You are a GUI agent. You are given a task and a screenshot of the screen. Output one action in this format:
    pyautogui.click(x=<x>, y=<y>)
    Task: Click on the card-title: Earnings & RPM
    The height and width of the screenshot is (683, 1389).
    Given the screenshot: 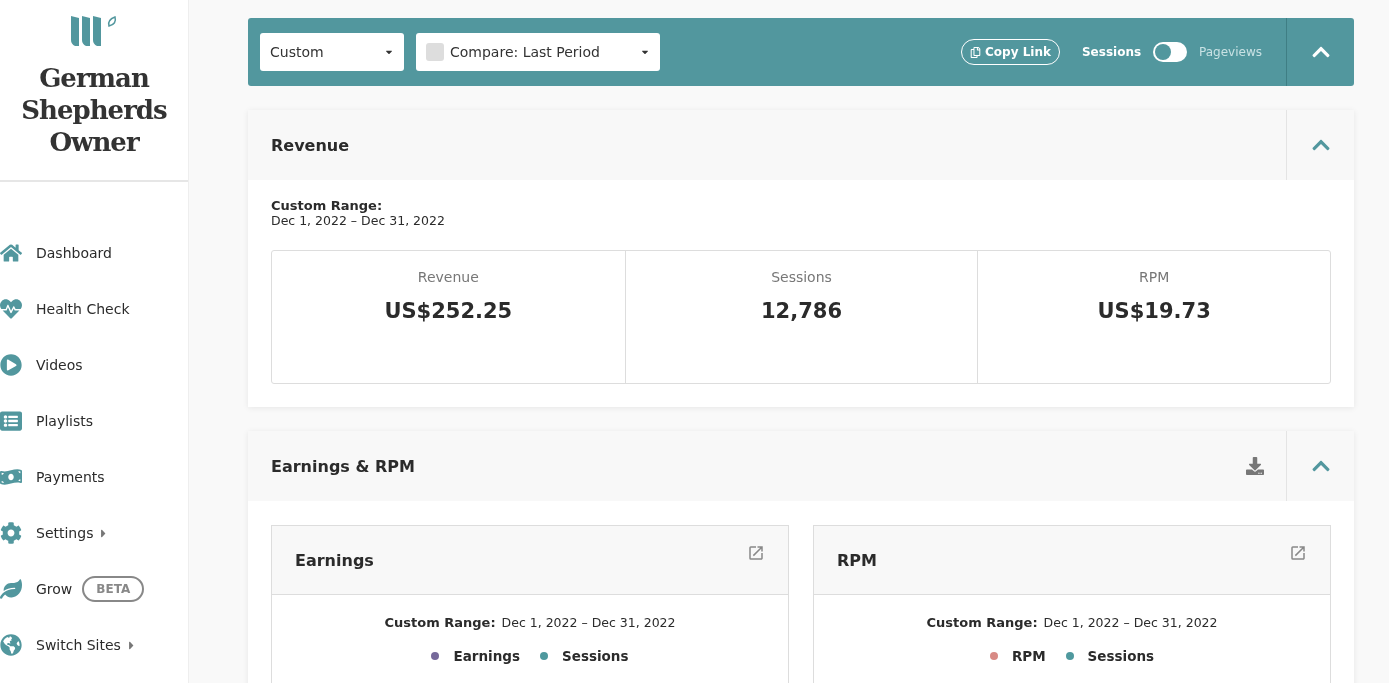 What is the action you would take?
    pyautogui.click(x=343, y=466)
    